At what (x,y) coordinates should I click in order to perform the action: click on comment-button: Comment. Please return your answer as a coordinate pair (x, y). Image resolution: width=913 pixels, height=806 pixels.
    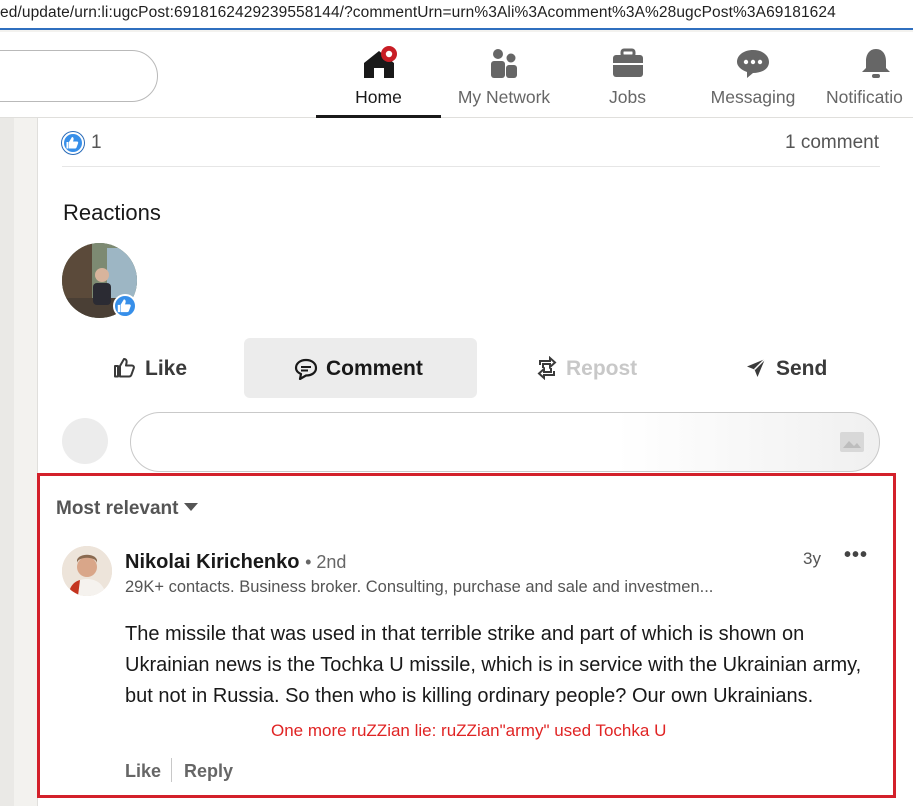
    Looking at the image, I should click on (360, 368).